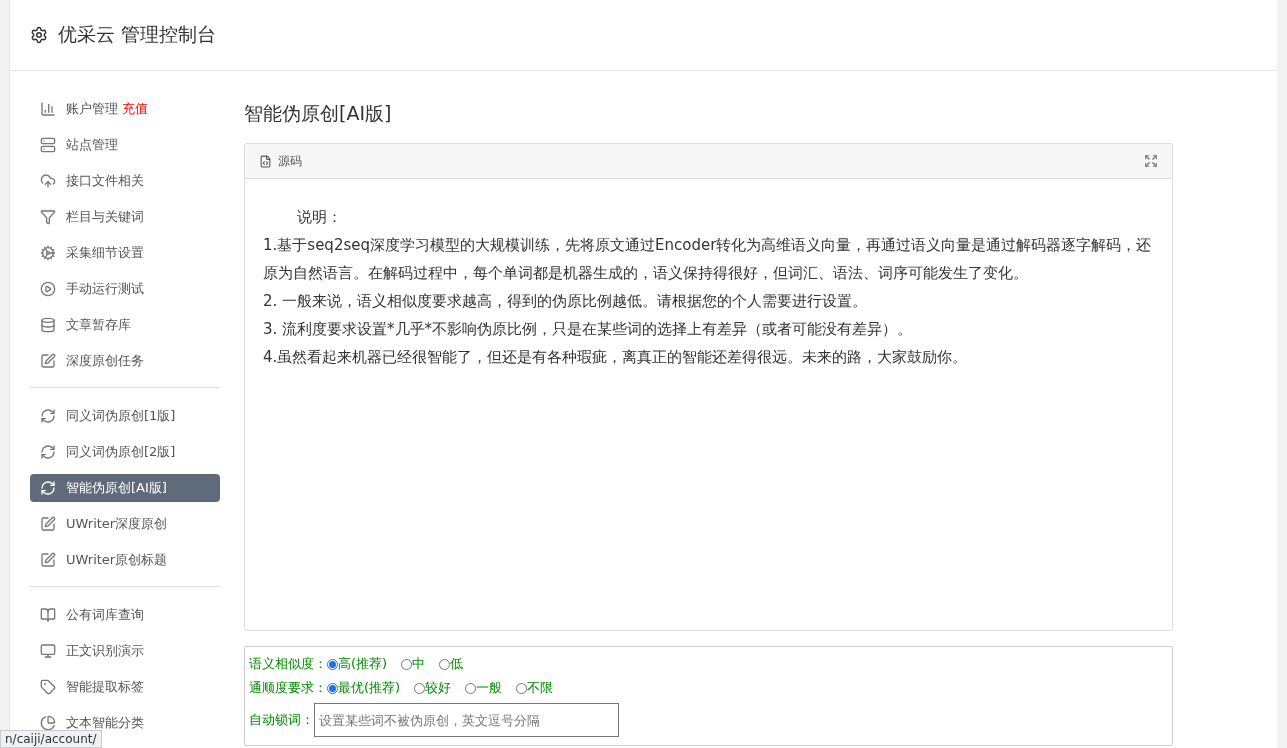 The image size is (1287, 748). Describe the element at coordinates (281, 720) in the screenshot. I see `lock-words-label: 自动锁词：` at that location.